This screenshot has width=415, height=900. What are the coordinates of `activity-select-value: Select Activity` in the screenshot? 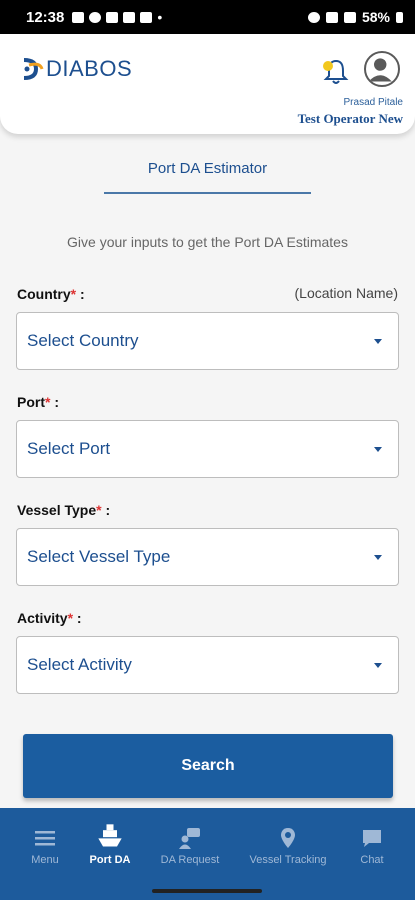 It's located at (79, 664).